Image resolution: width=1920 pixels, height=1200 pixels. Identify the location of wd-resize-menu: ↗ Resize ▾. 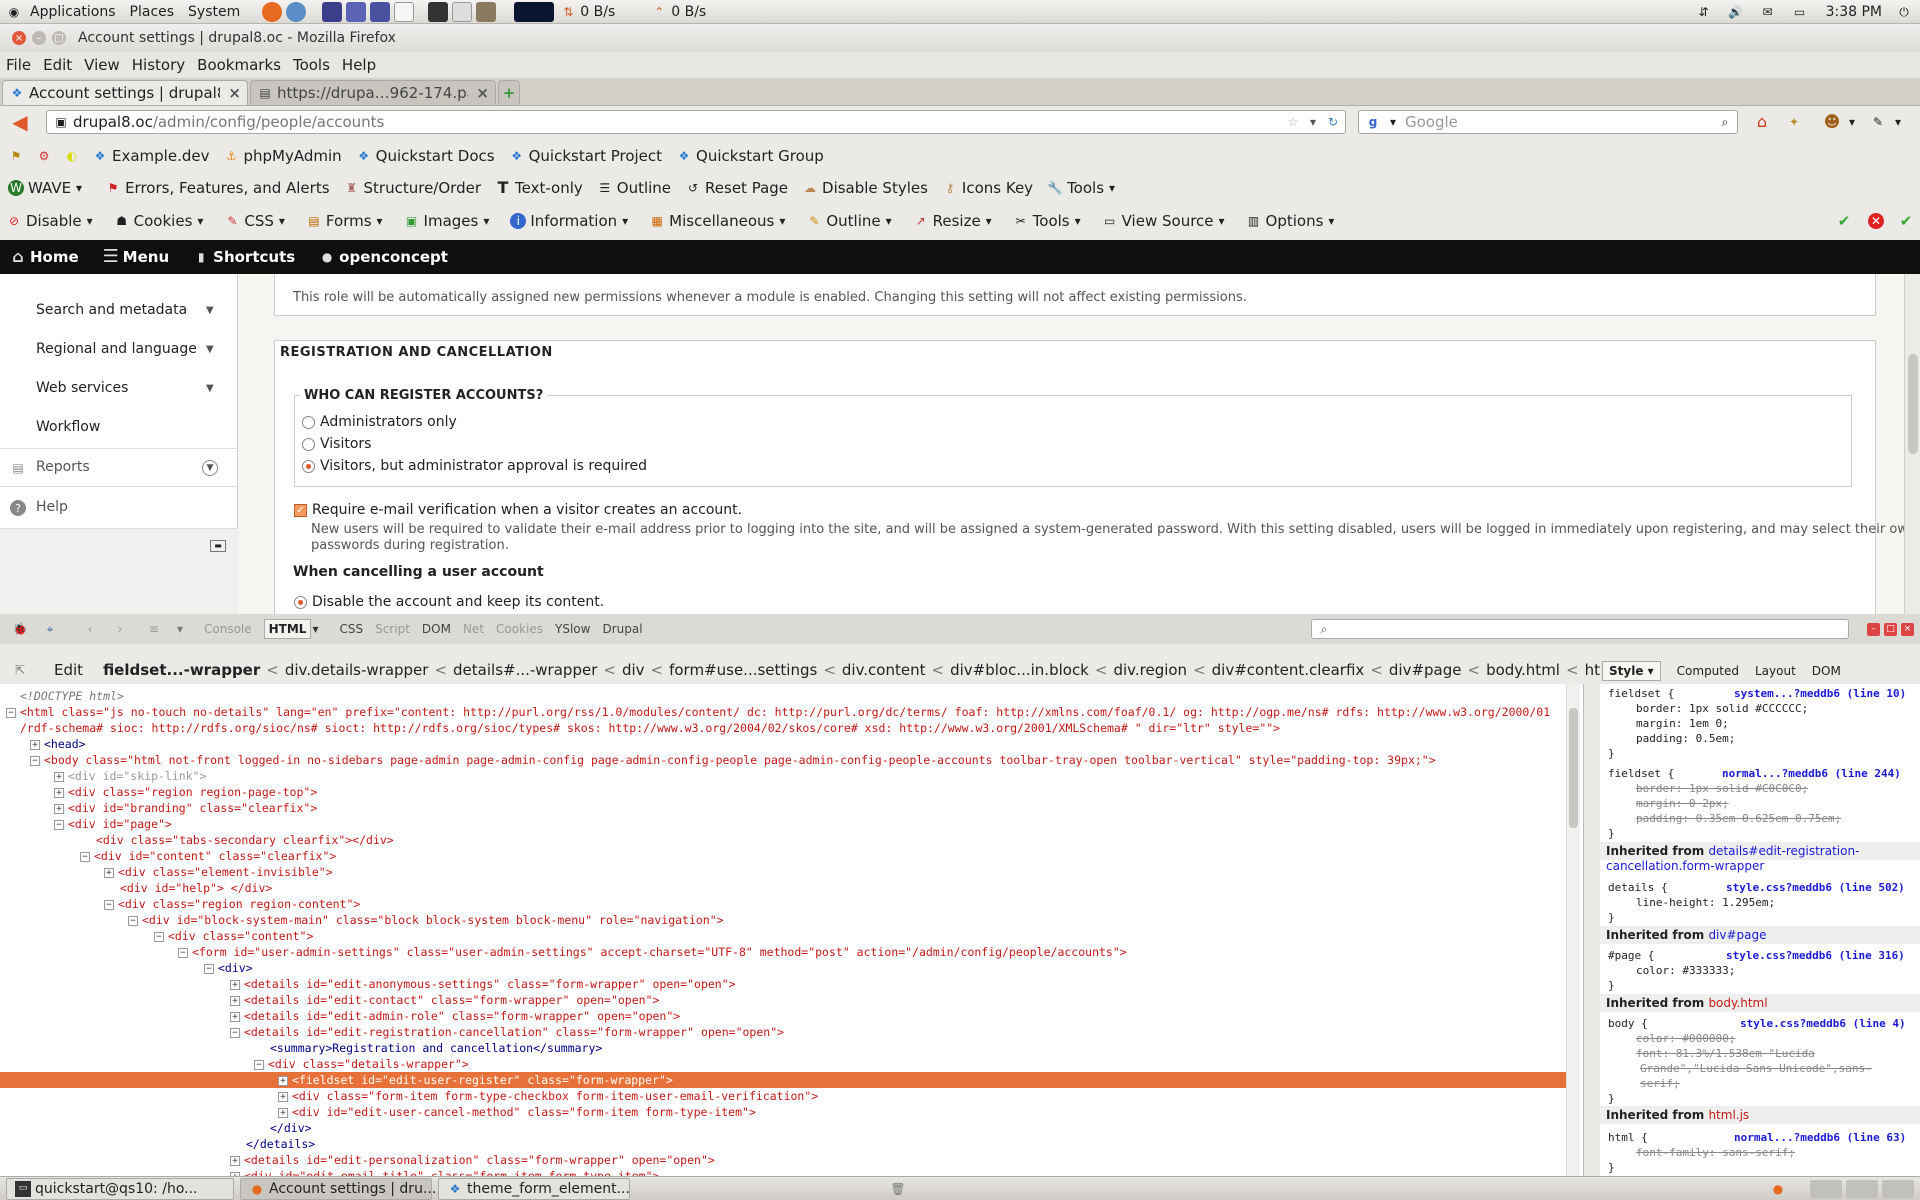
(957, 221).